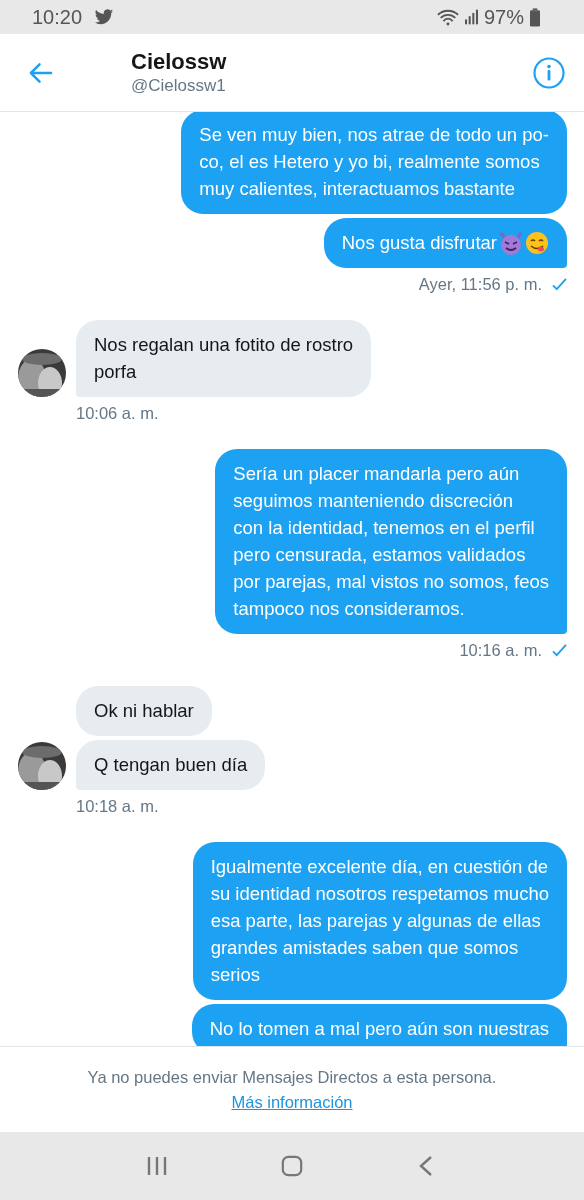 The image size is (584, 1200). What do you see at coordinates (503, 17) in the screenshot?
I see `battery-percent: 97%` at bounding box center [503, 17].